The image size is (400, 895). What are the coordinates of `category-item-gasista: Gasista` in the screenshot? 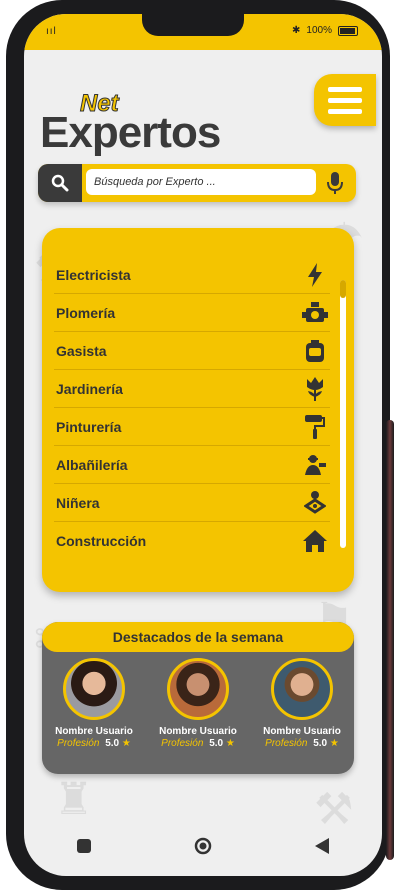 It's located at (192, 351).